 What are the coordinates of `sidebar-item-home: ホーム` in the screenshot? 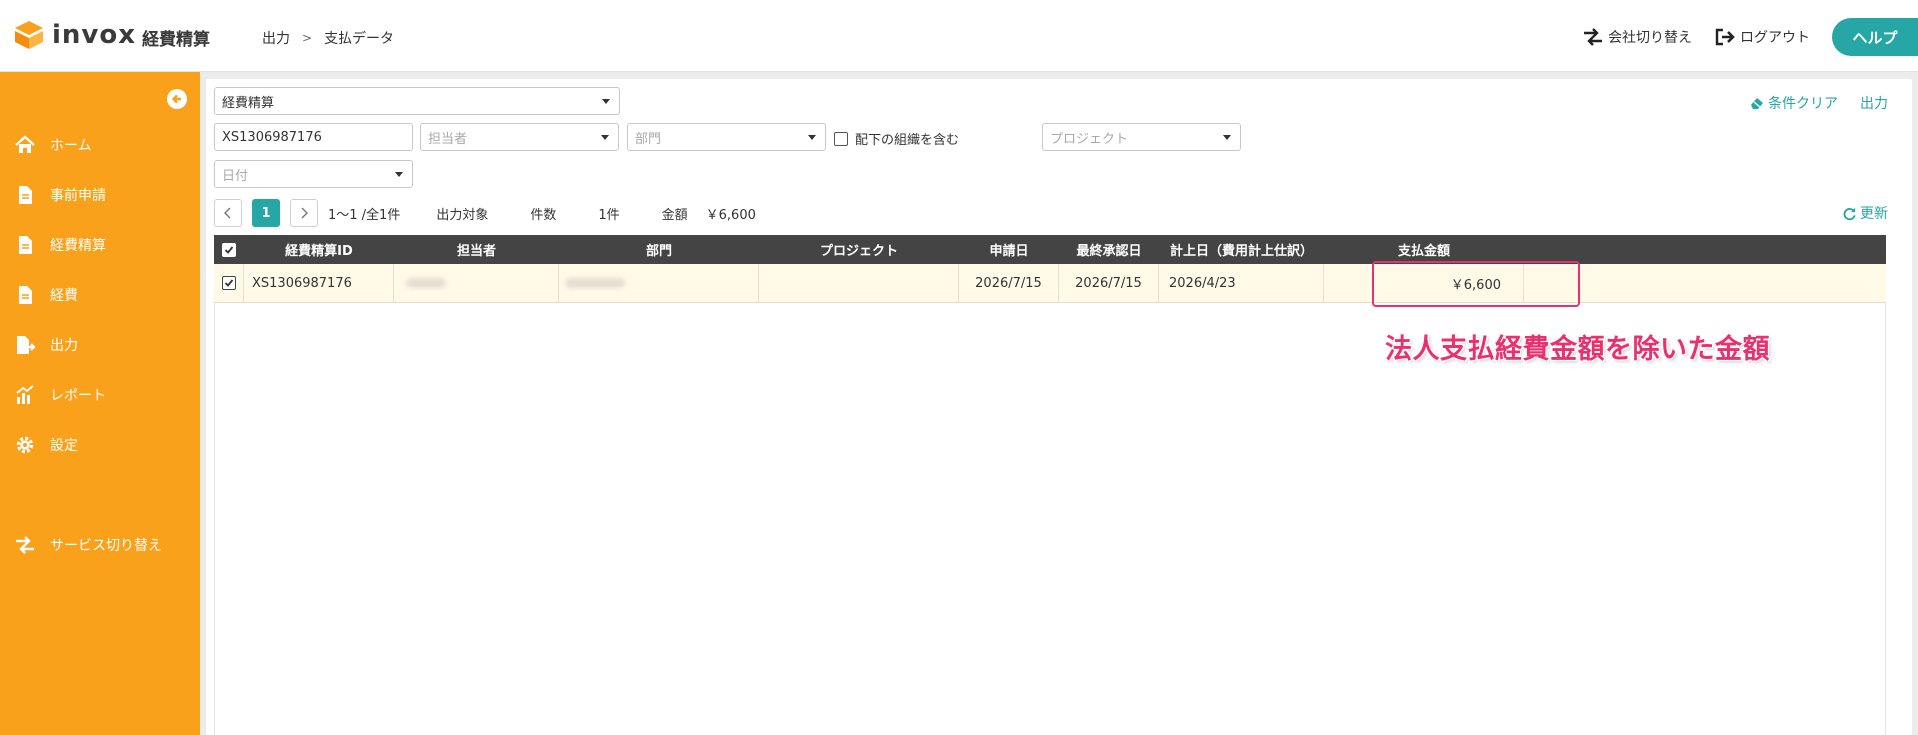 It's located at (100, 145).